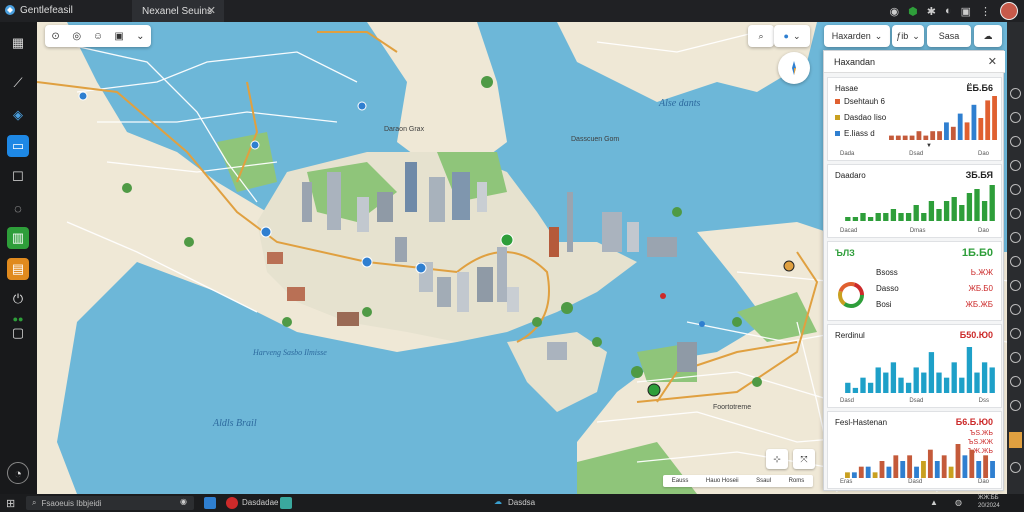  I want to click on folder-icon: ▤, so click(18, 269).